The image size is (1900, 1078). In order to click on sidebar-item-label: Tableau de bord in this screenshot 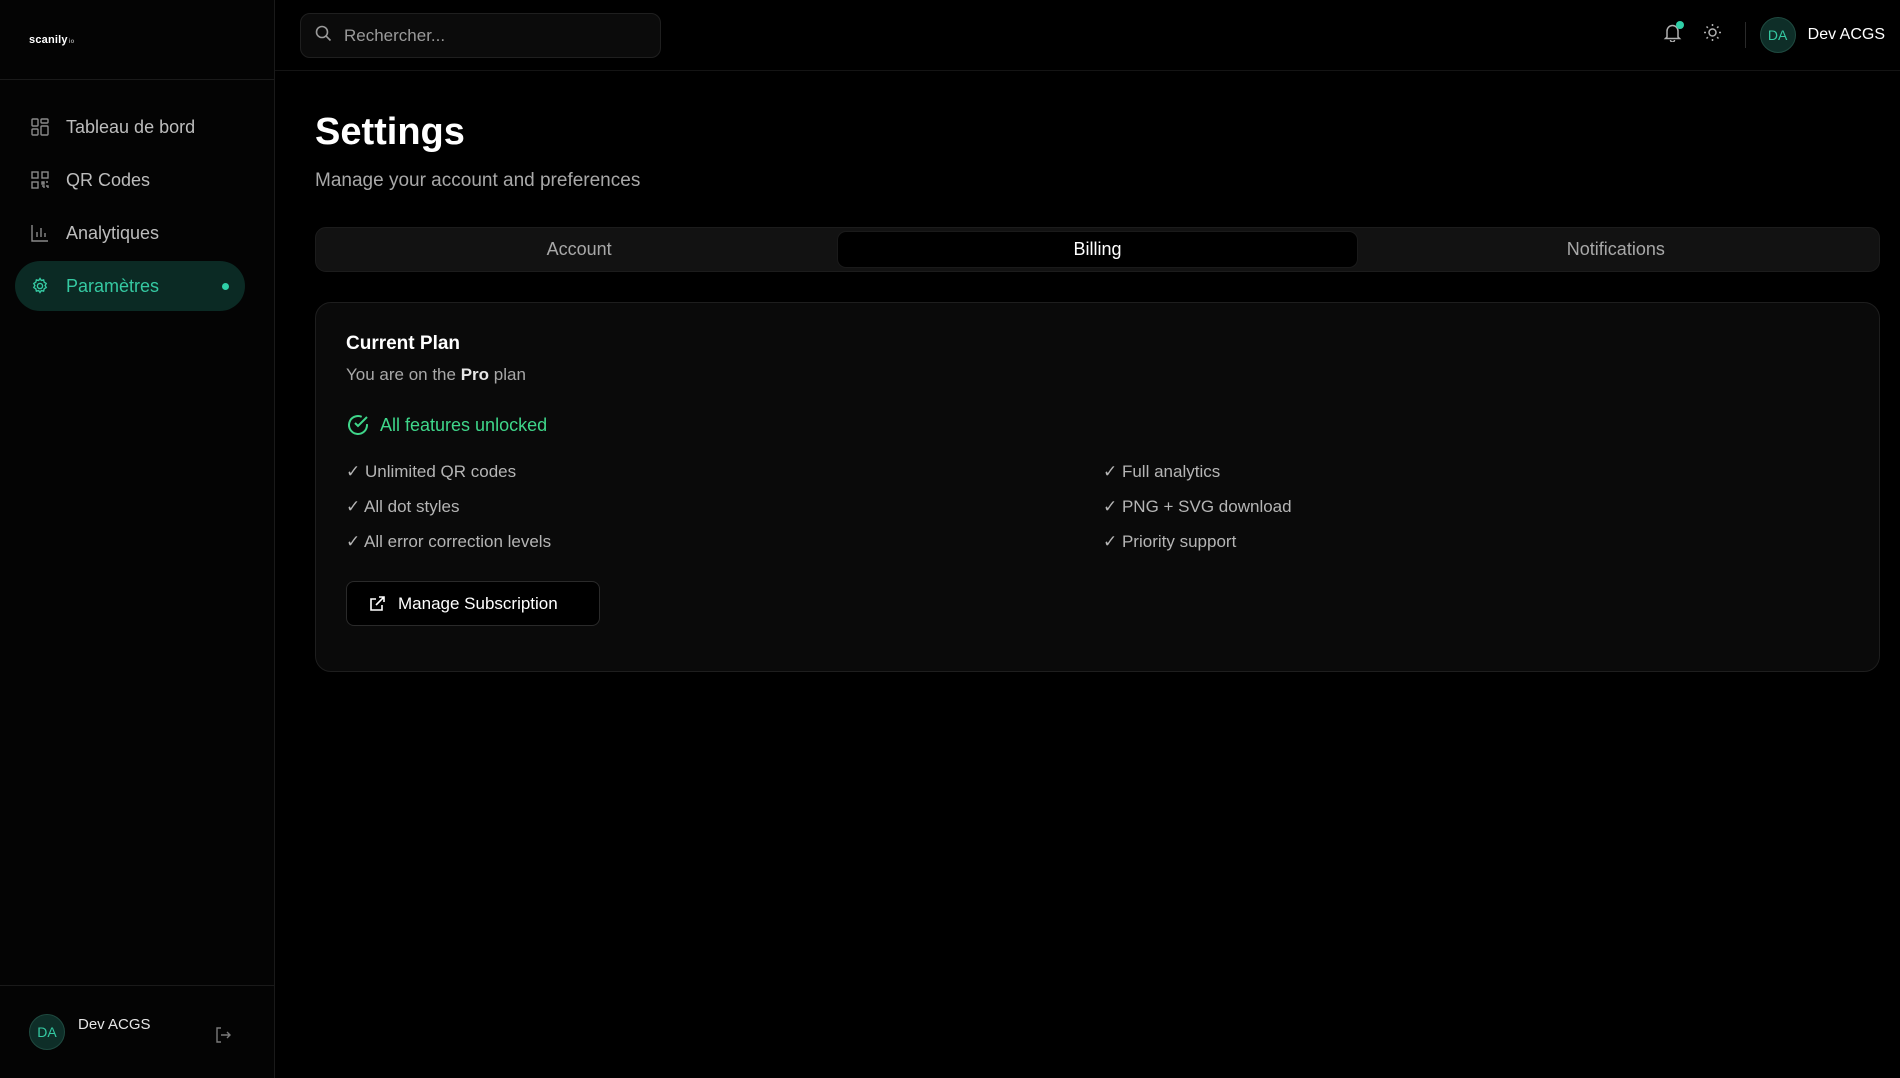, I will do `click(131, 126)`.